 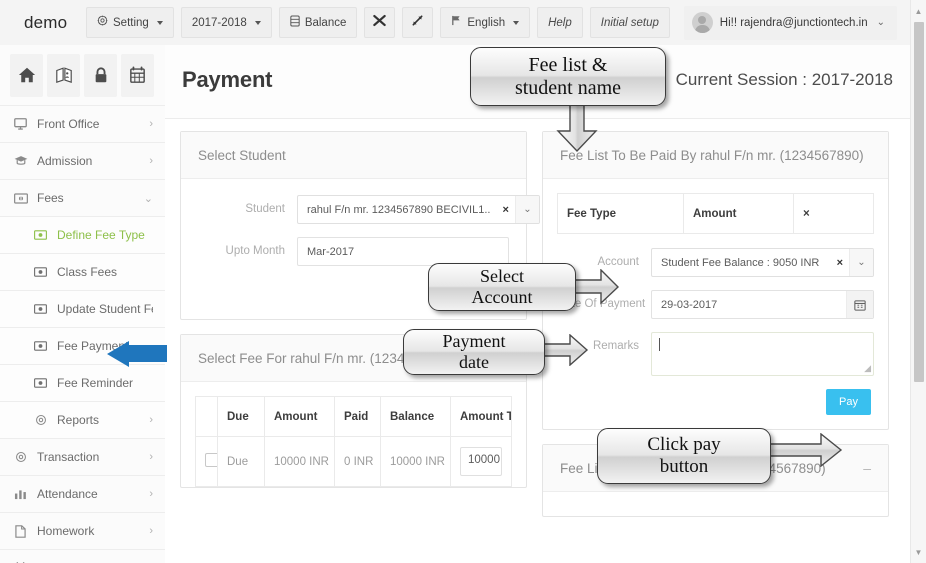 I want to click on table-row: Due 10000 INR 0 INR 10000 INR 10000, so click(x=353, y=461).